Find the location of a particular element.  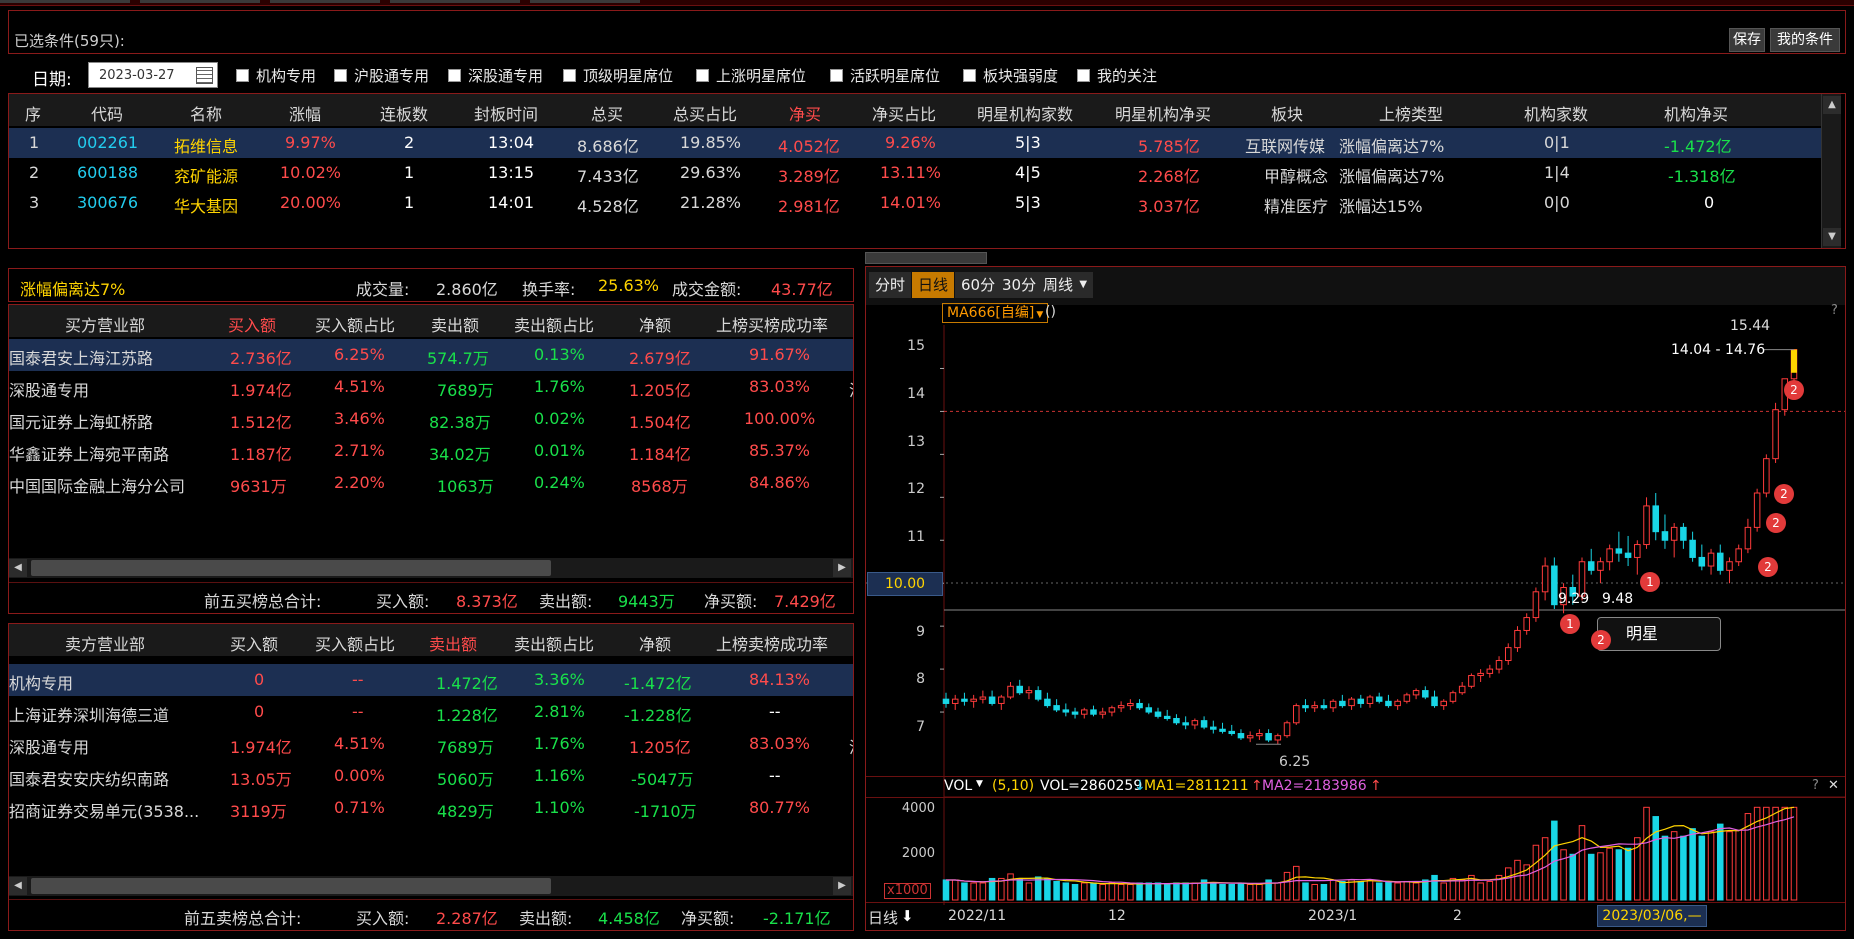

indicator-selector: MA666[自编] ▼ is located at coordinates (995, 313).